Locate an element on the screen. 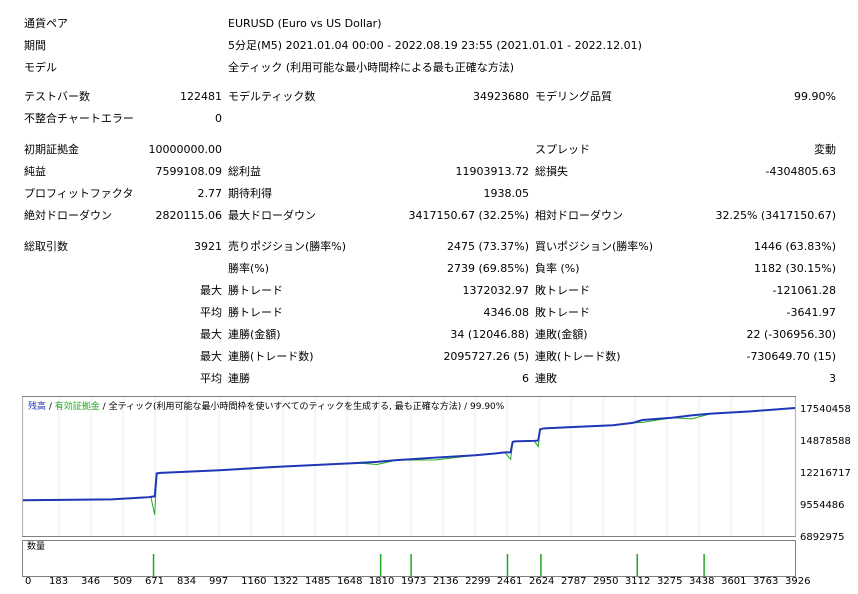  ticks-value: 34923680 is located at coordinates (501, 96).